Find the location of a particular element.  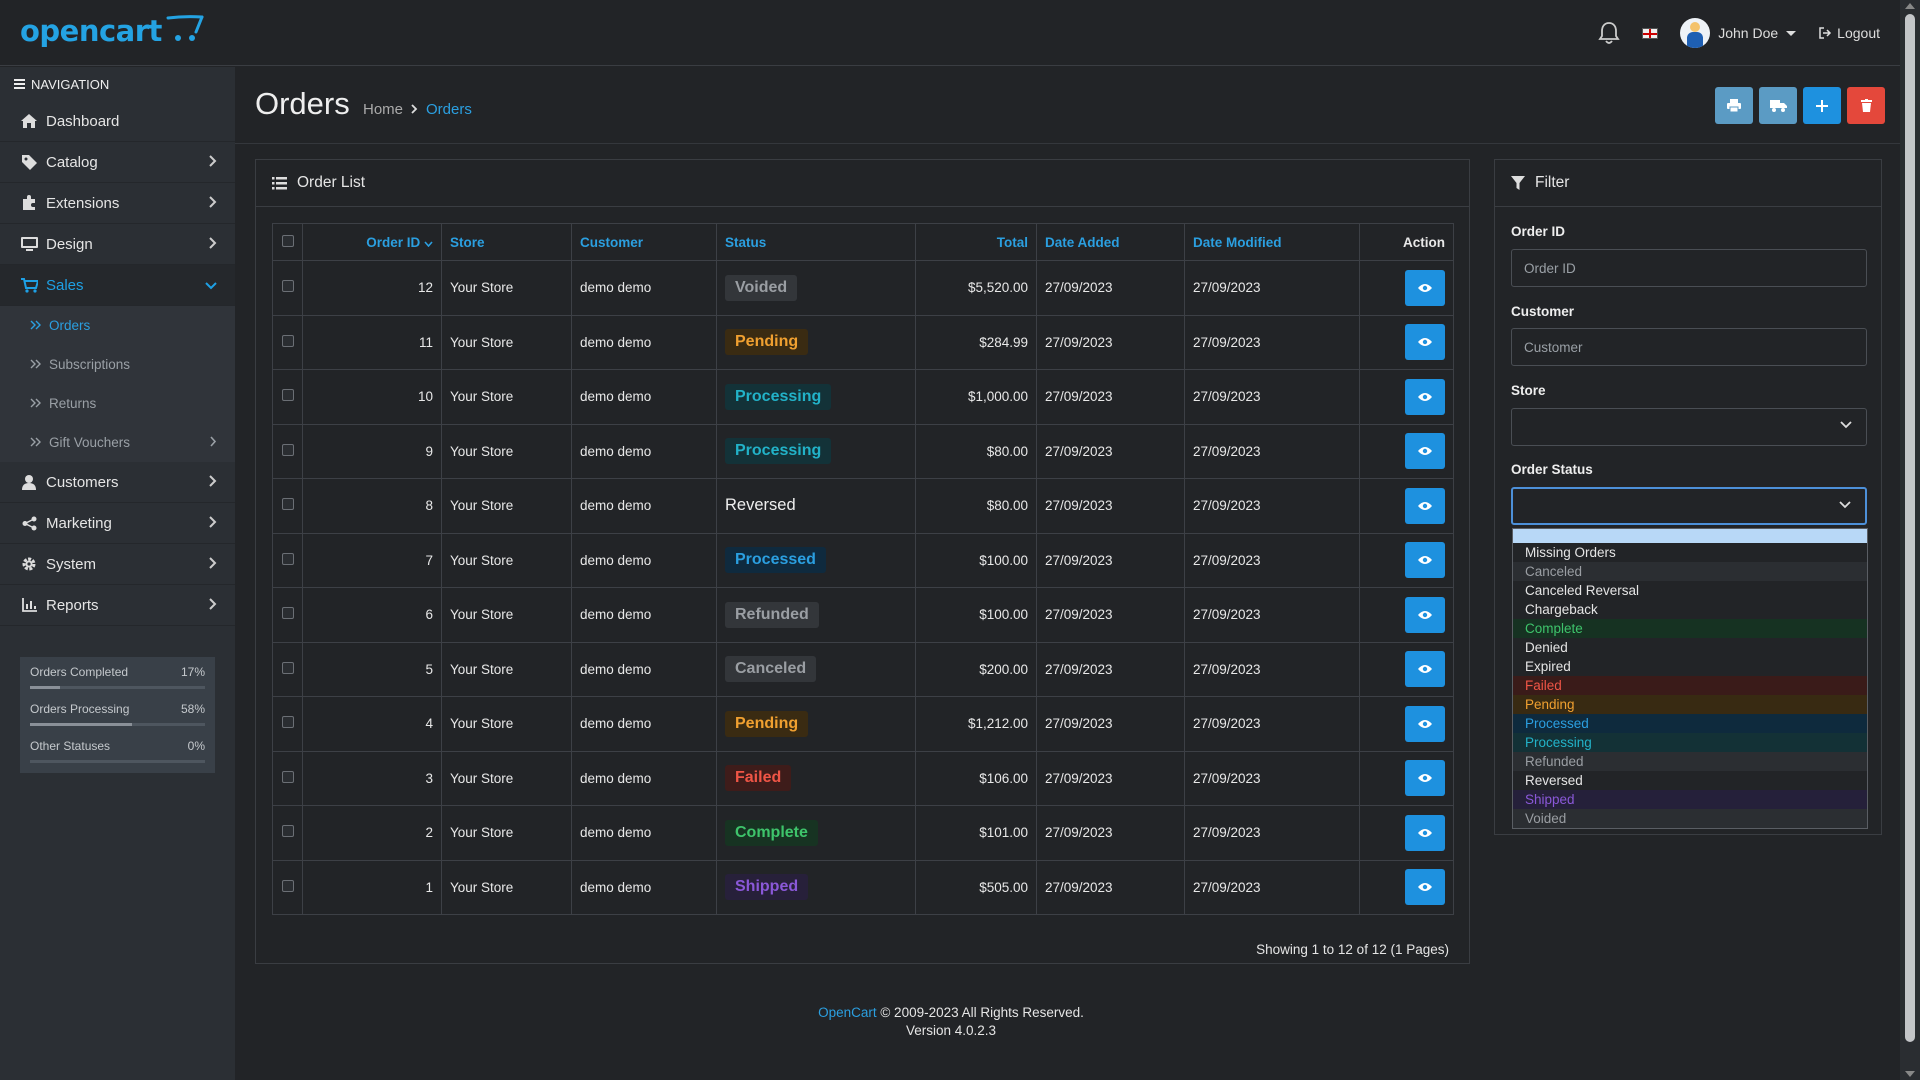

sidebar-item-design: Design is located at coordinates (117, 244).